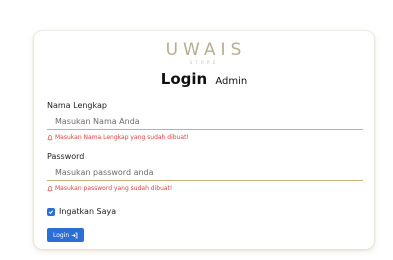 This screenshot has width=393, height=260. What do you see at coordinates (205, 173) in the screenshot?
I see `password-input` at bounding box center [205, 173].